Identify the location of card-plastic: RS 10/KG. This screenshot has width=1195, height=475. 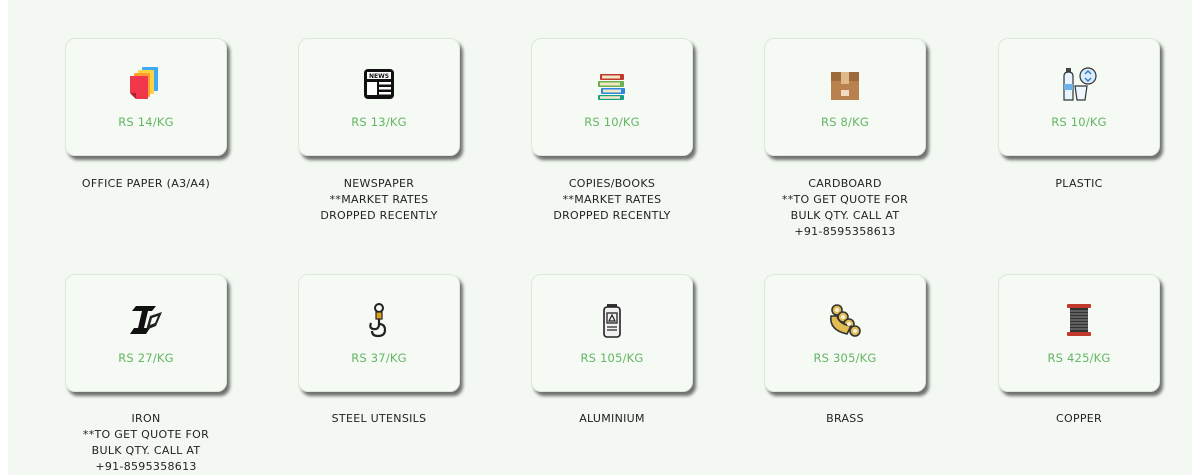
(1079, 97).